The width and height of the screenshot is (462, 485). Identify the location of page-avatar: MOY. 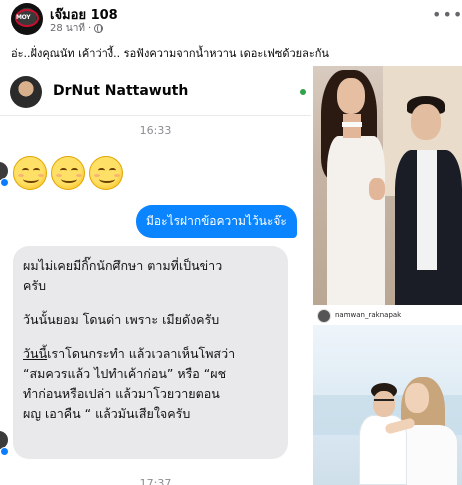
(27, 19).